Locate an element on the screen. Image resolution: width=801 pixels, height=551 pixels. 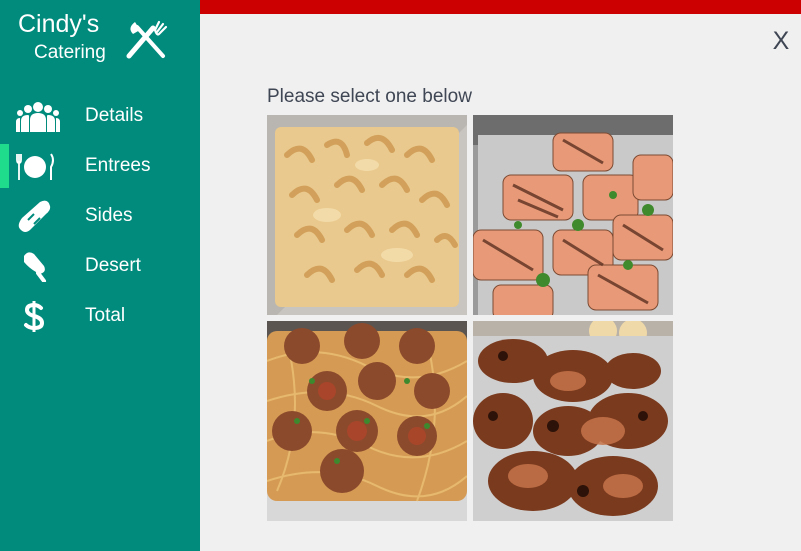
sidebar-item-entrees: Entrees is located at coordinates (100, 166).